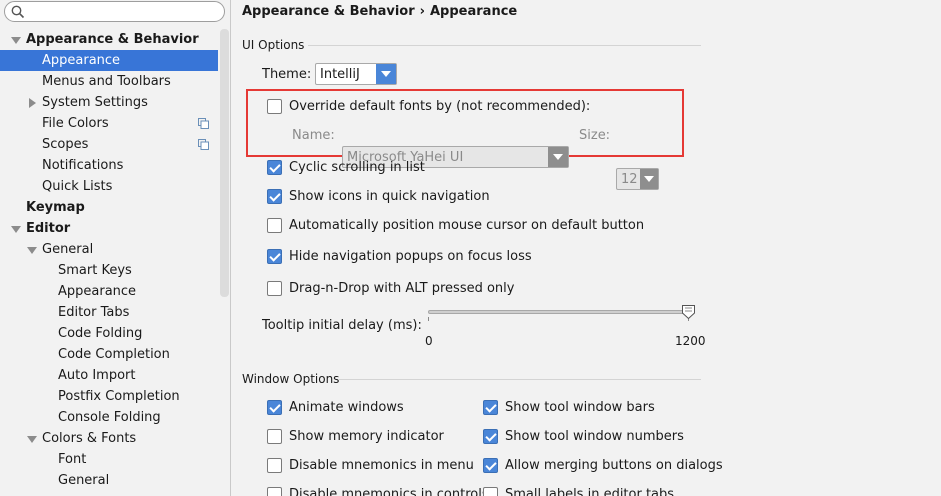  What do you see at coordinates (109, 438) in the screenshot?
I see `tree-item-colors-fonts: Colors & Fonts` at bounding box center [109, 438].